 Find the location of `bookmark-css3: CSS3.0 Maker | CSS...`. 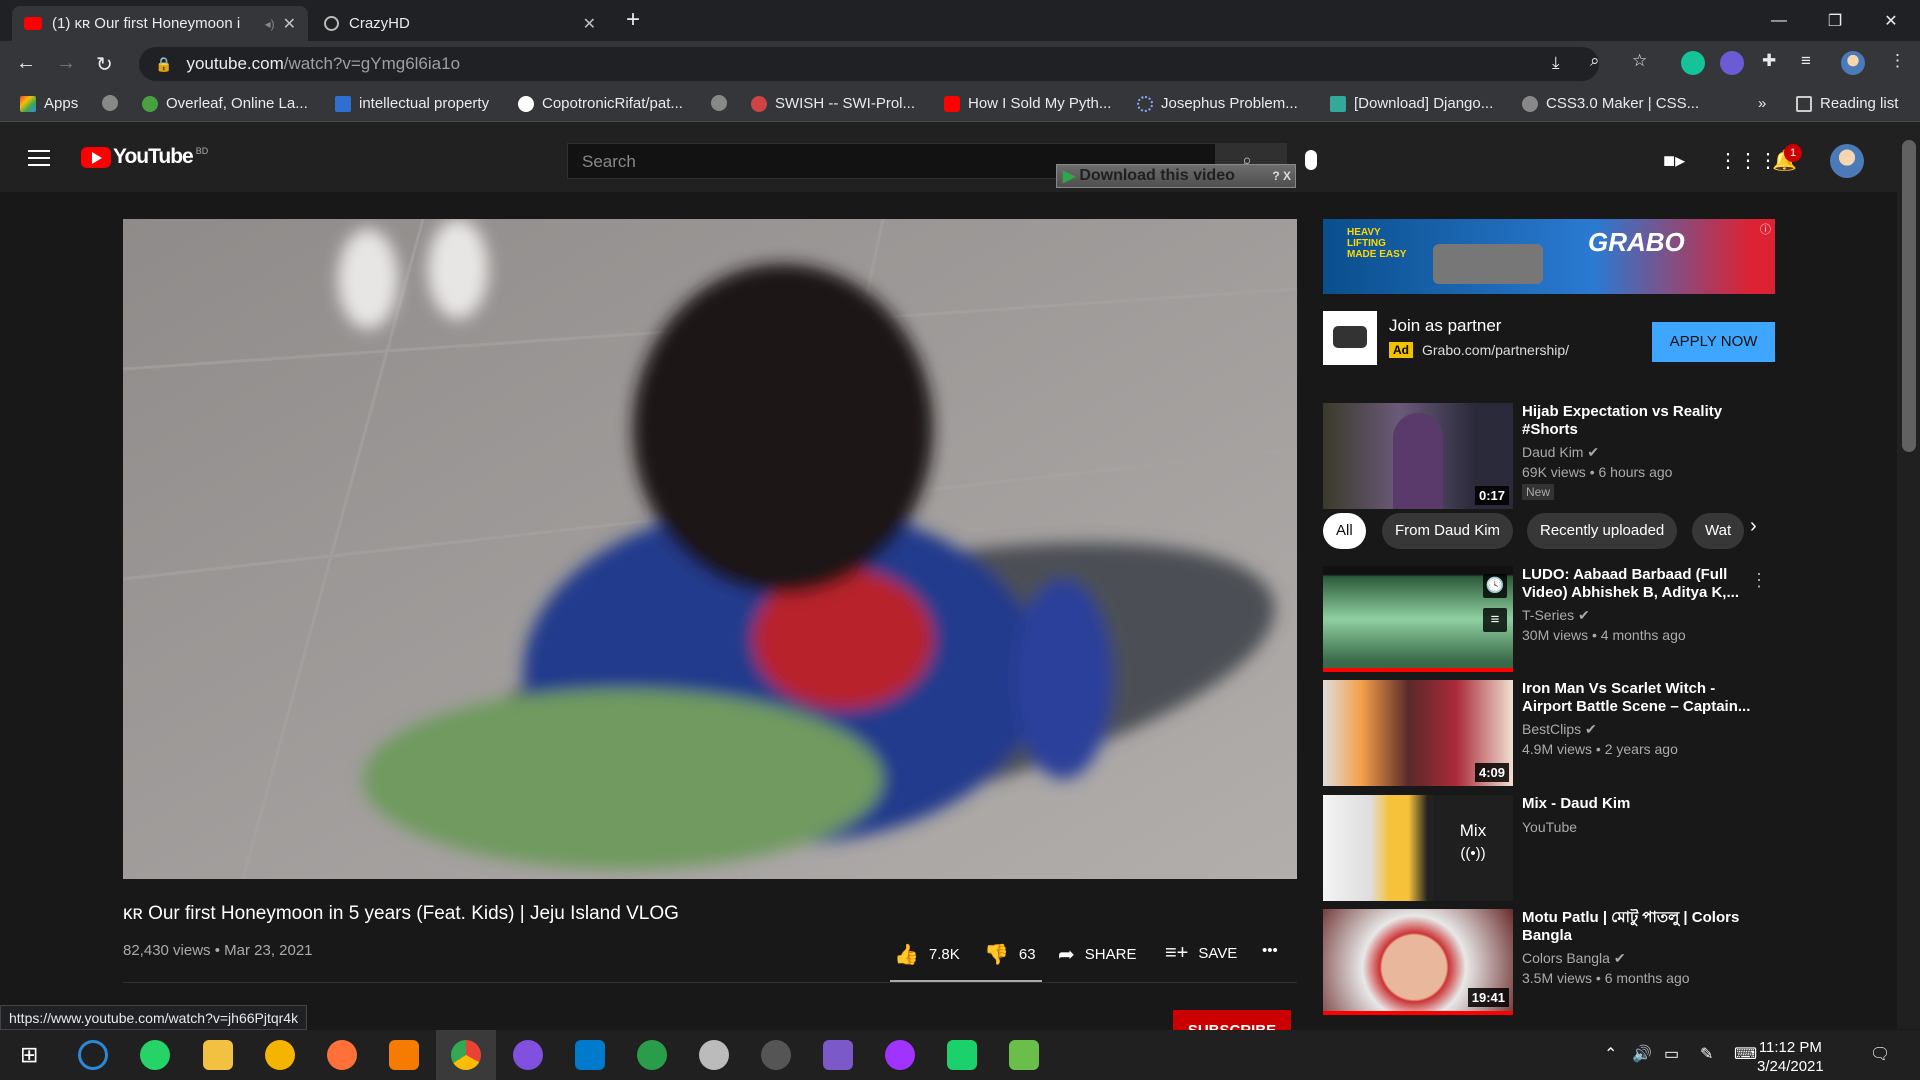

bookmark-css3: CSS3.0 Maker | CSS... is located at coordinates (1610, 103).